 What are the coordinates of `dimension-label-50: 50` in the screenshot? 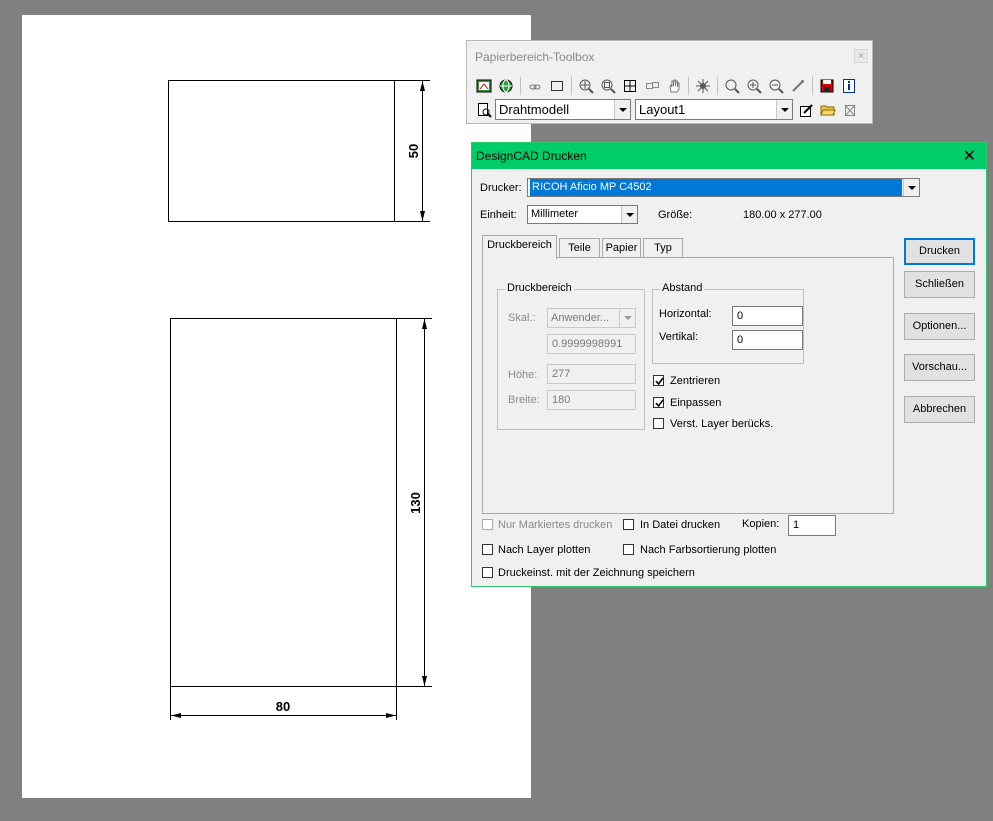 It's located at (413, 151).